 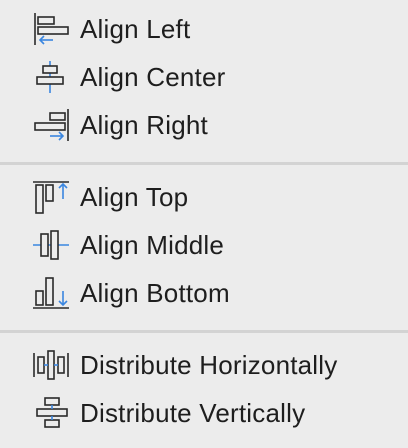 I want to click on menu-item-align-bottom: Align Bottom, so click(x=204, y=293).